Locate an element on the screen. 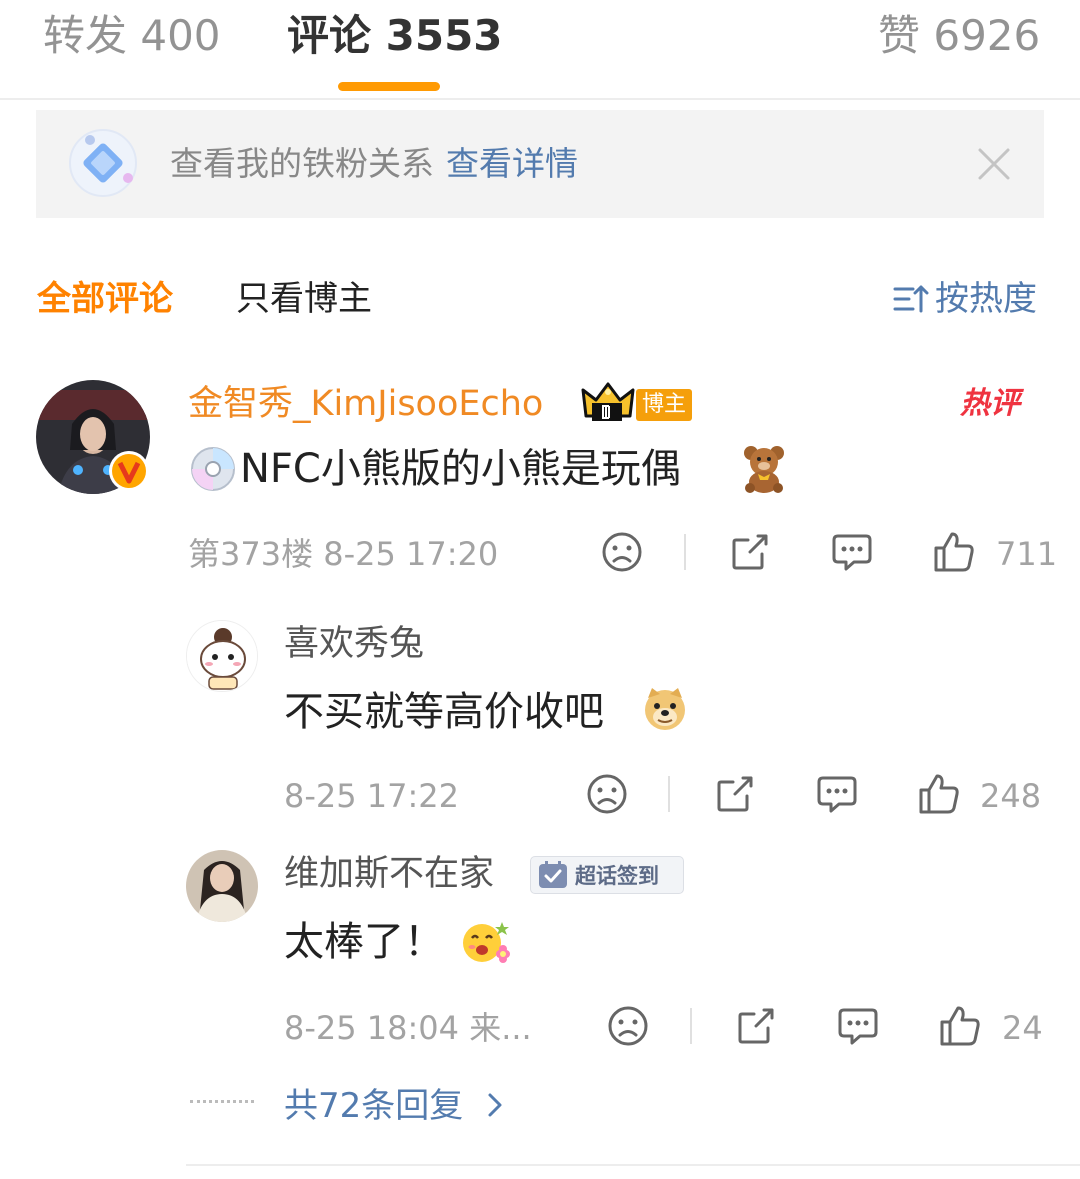 The width and height of the screenshot is (1080, 1179). like-count: 248 is located at coordinates (1011, 796).